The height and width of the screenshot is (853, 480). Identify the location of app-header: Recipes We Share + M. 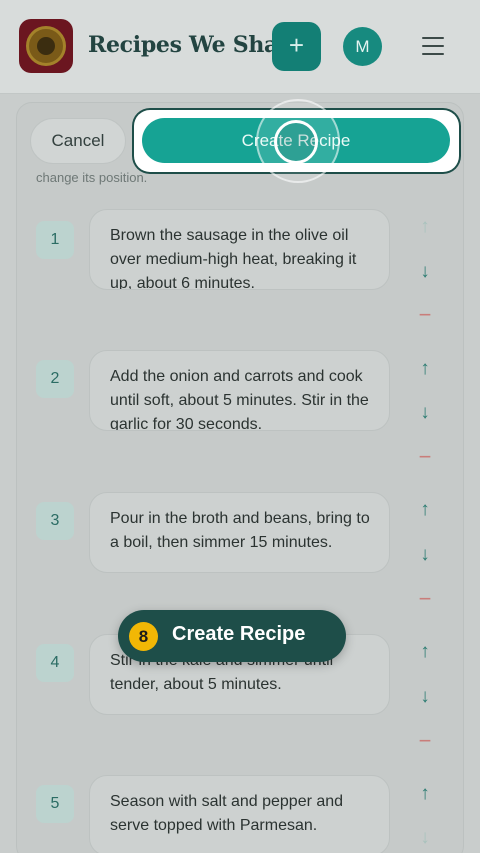
(240, 47).